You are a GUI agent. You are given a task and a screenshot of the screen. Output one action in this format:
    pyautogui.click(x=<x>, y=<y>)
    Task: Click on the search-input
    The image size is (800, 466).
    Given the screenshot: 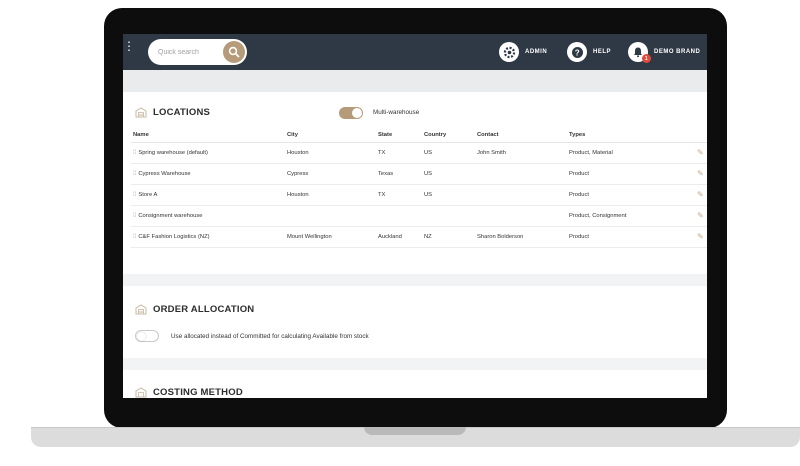 What is the action you would take?
    pyautogui.click(x=190, y=52)
    